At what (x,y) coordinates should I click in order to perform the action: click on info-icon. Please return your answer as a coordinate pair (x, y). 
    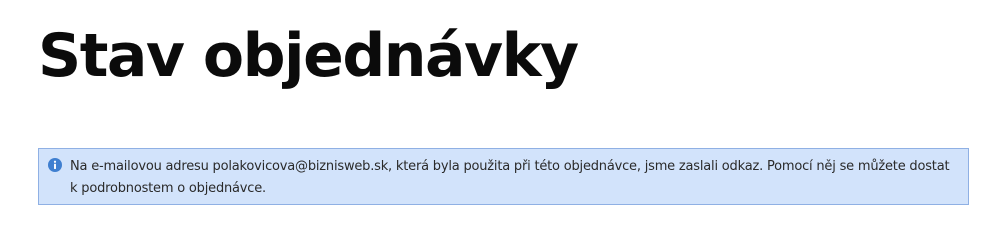
    Looking at the image, I should click on (55, 165).